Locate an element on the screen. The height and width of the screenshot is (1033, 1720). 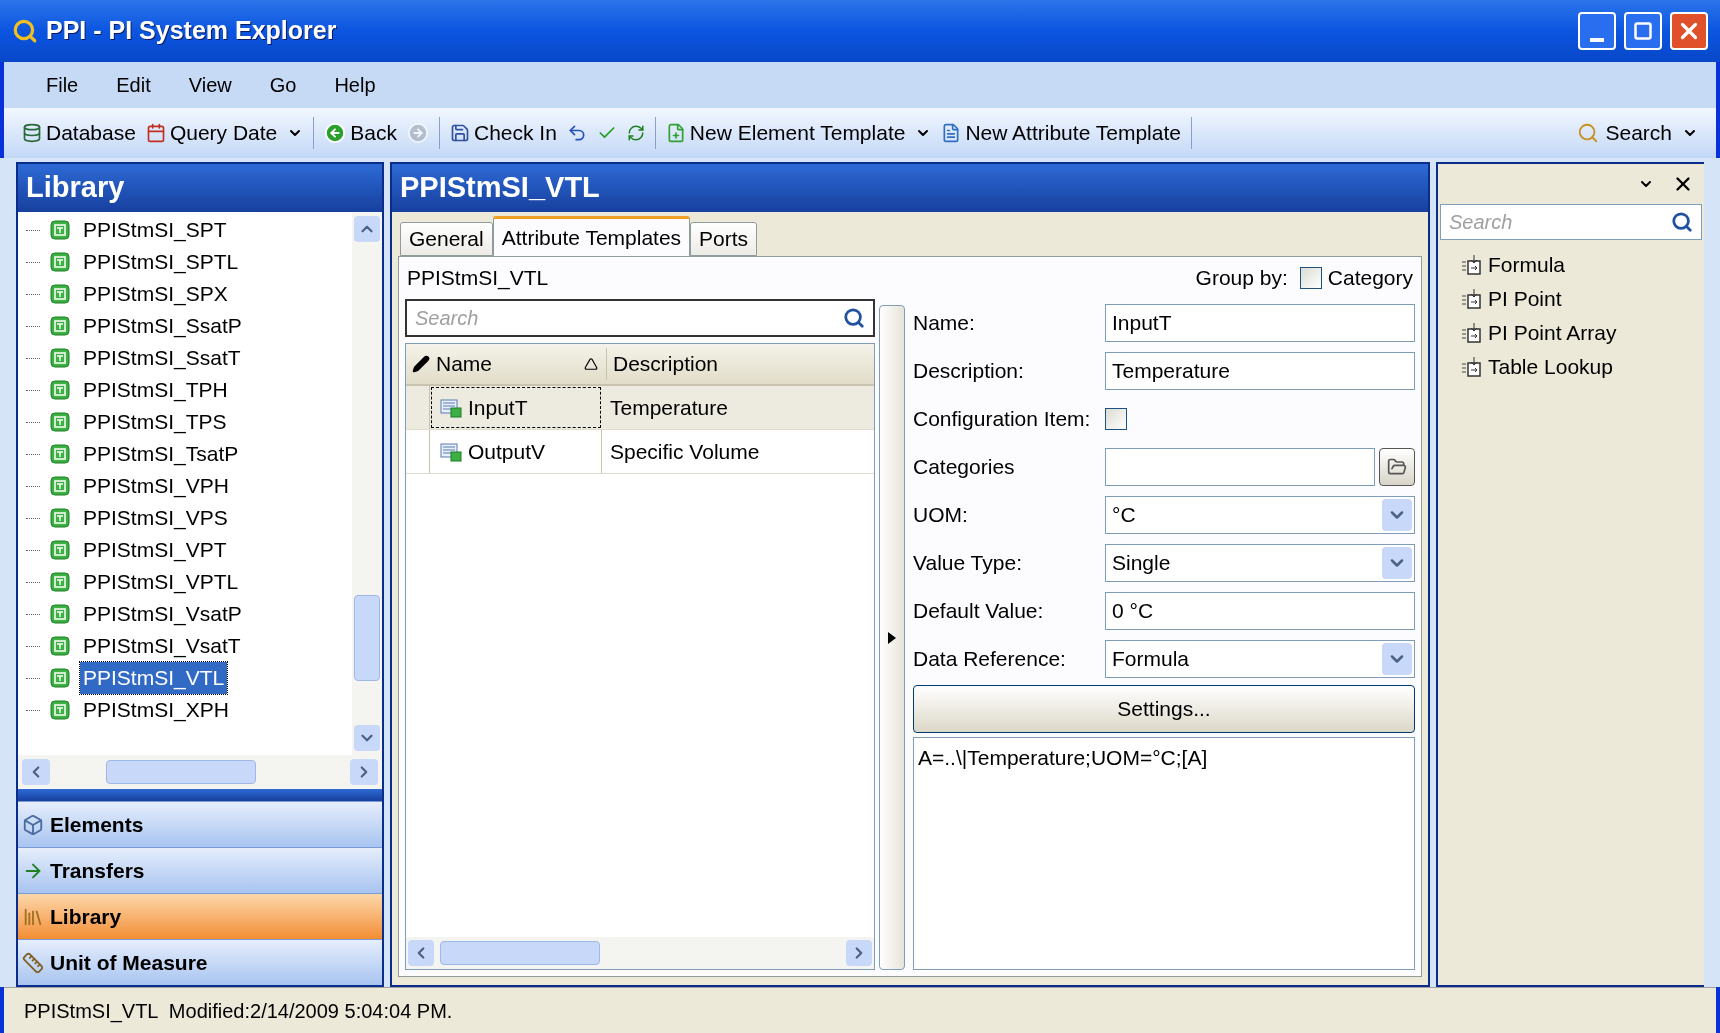
field-label: Configuration Item: is located at coordinates (1002, 419).